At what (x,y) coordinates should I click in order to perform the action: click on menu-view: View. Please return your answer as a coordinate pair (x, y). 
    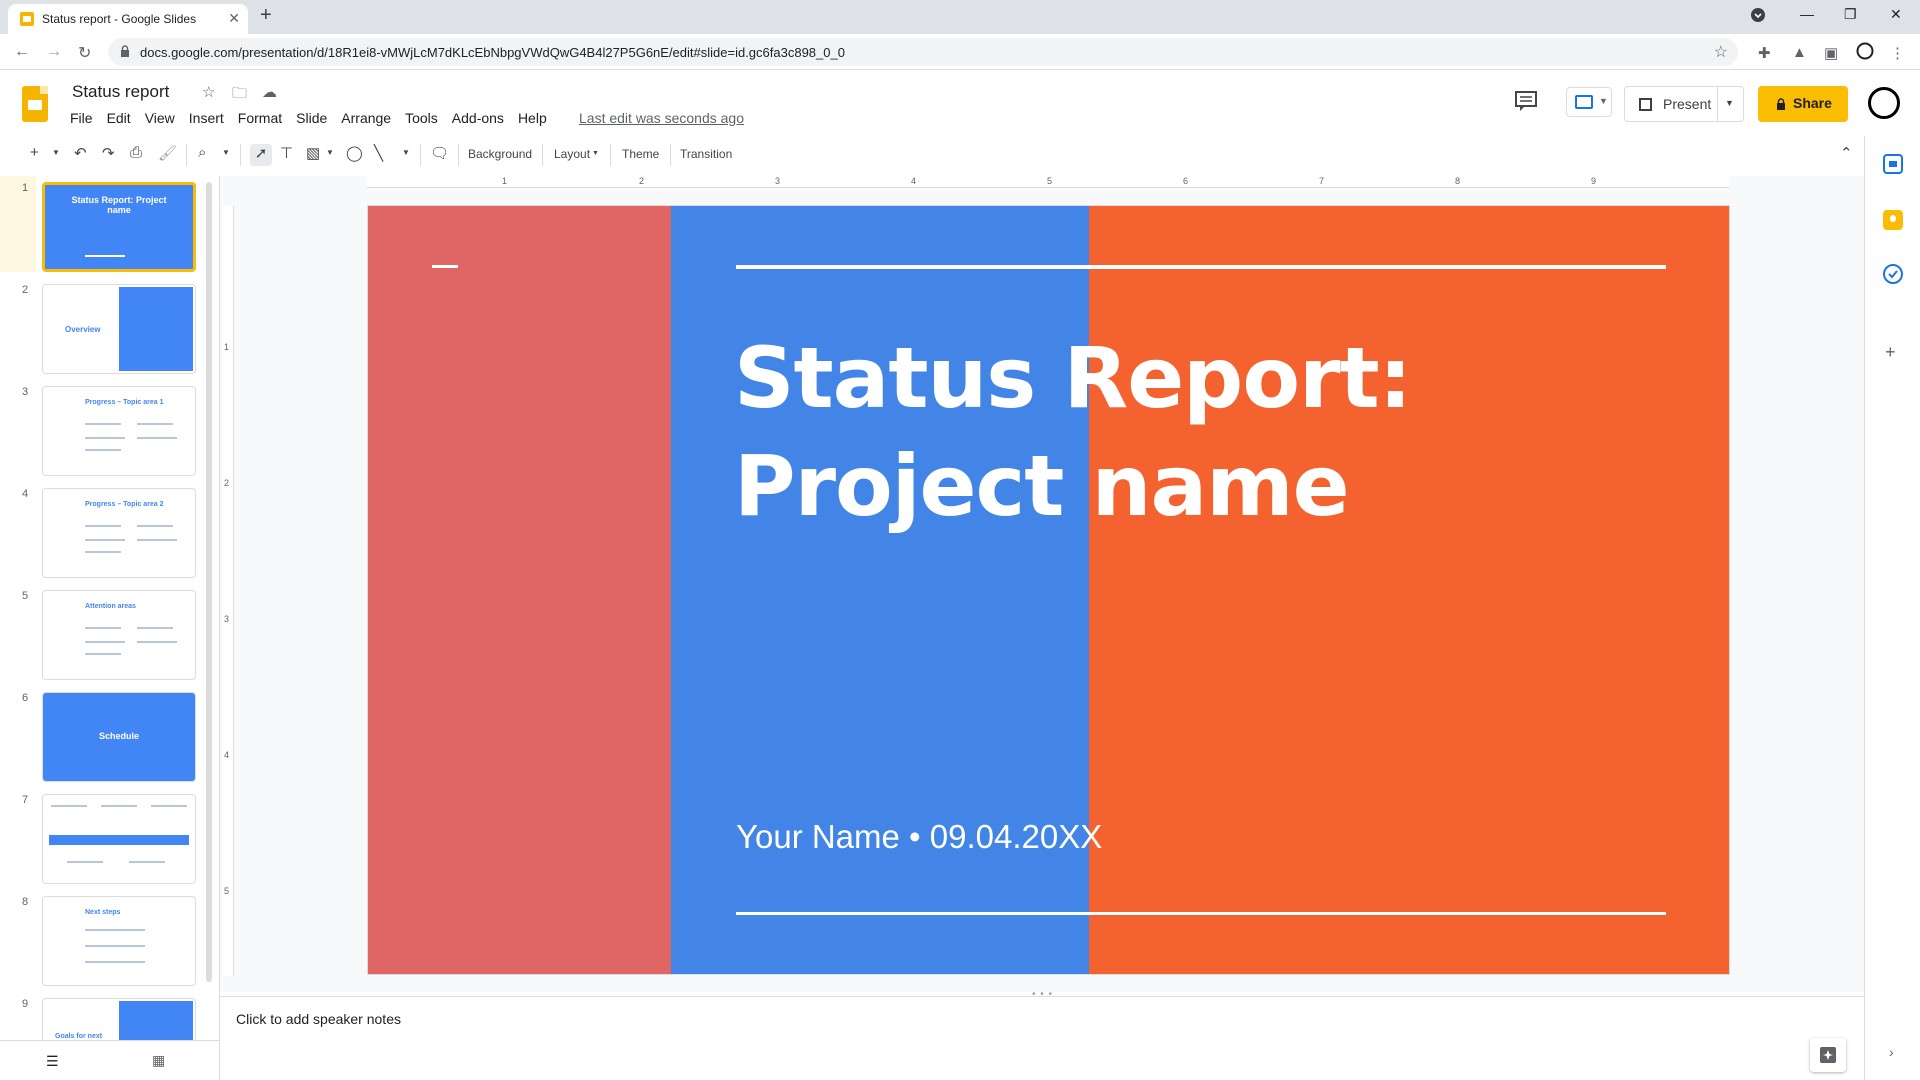
    Looking at the image, I should click on (164, 120).